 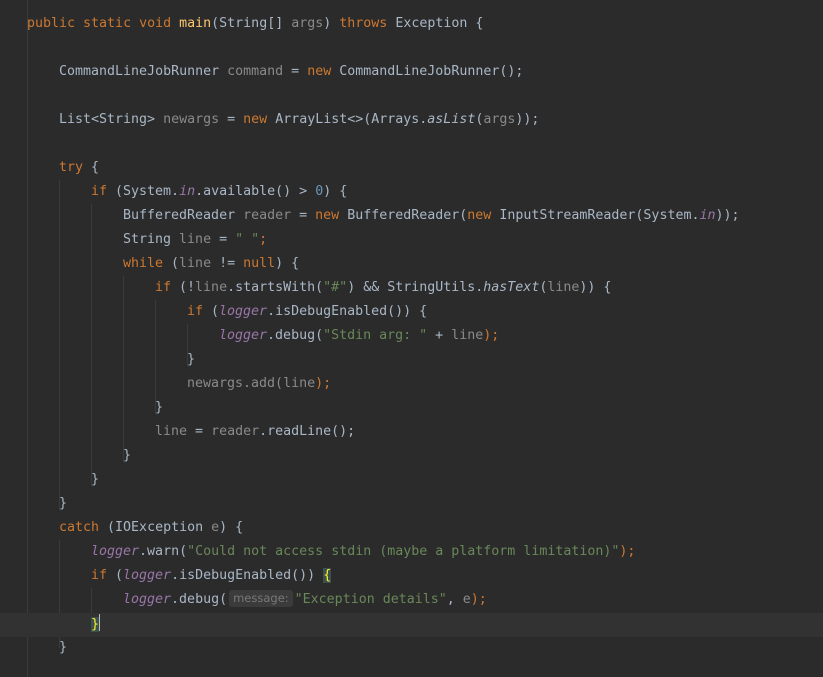 I want to click on code-line: logger.debug("Stdin arg: " + line);, so click(x=359, y=336).